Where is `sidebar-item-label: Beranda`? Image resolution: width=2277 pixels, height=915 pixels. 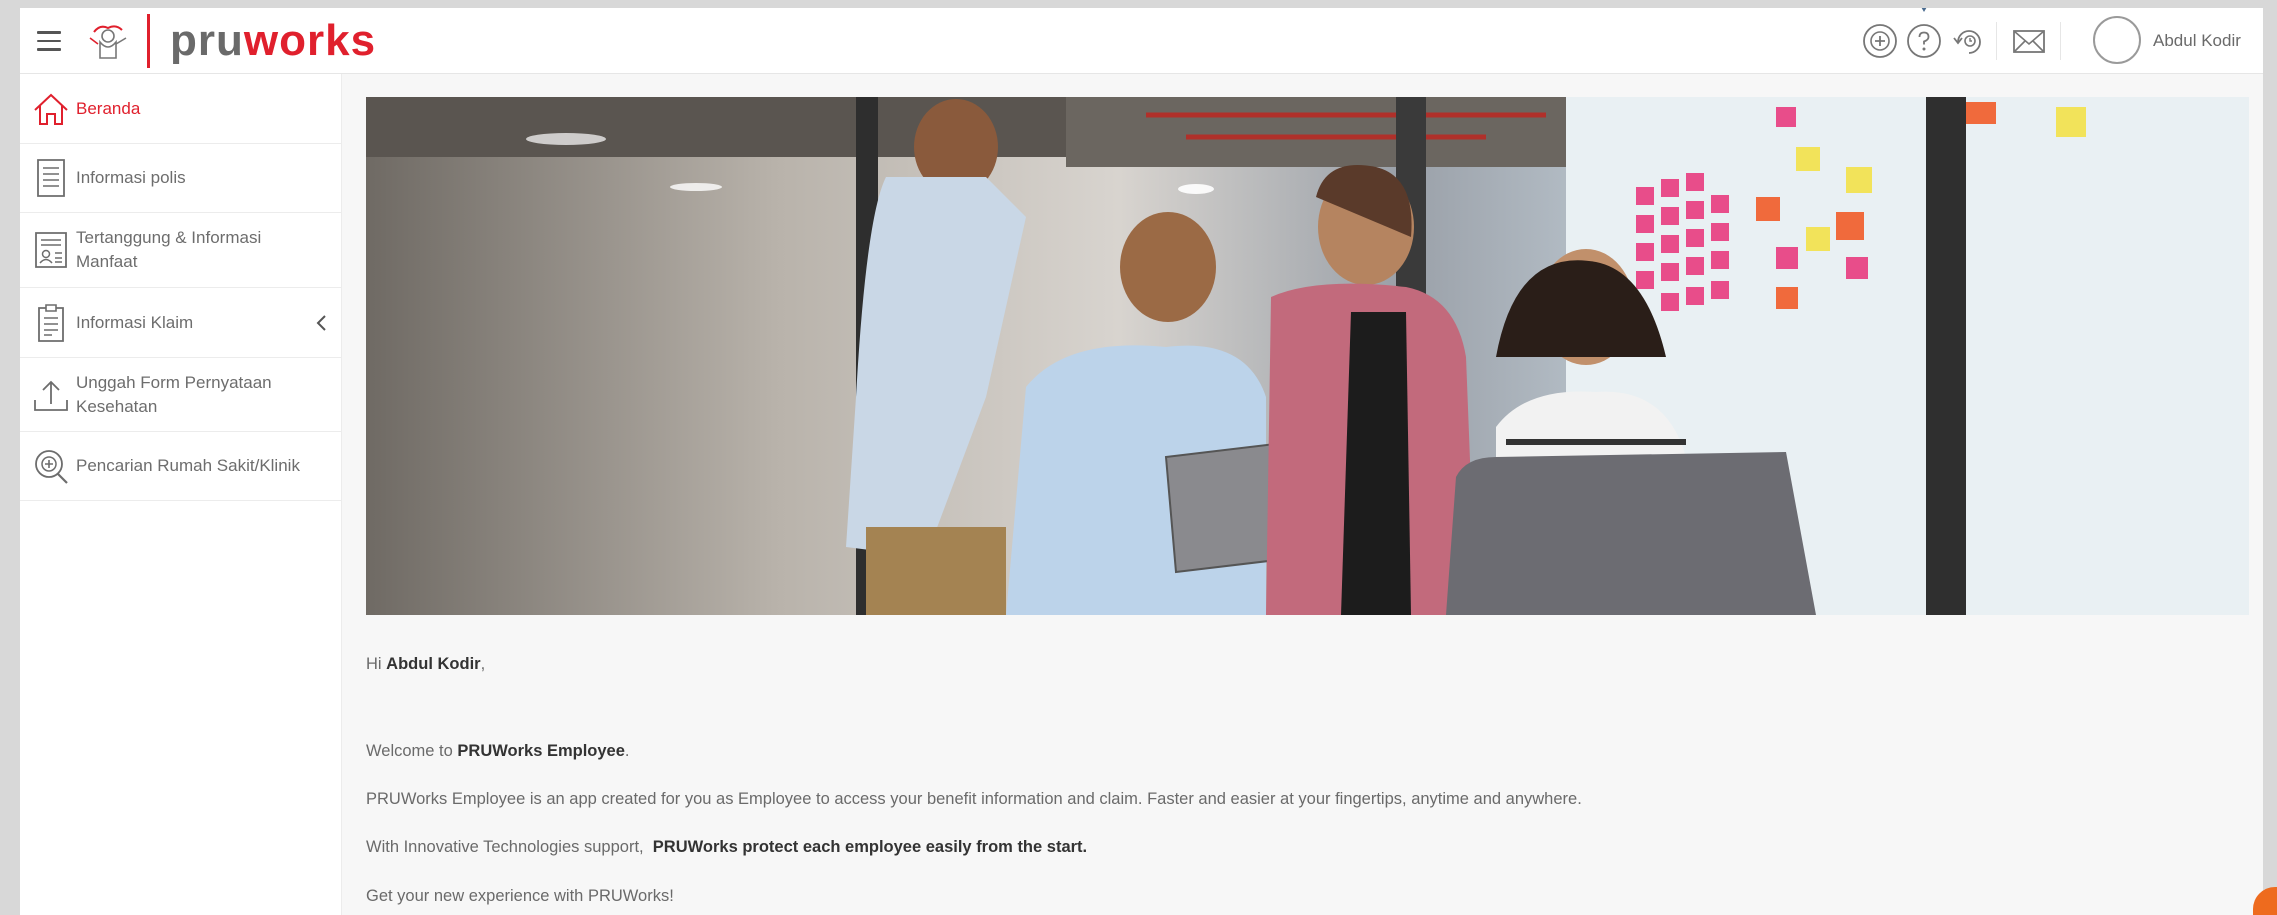
sidebar-item-label: Beranda is located at coordinates (108, 108).